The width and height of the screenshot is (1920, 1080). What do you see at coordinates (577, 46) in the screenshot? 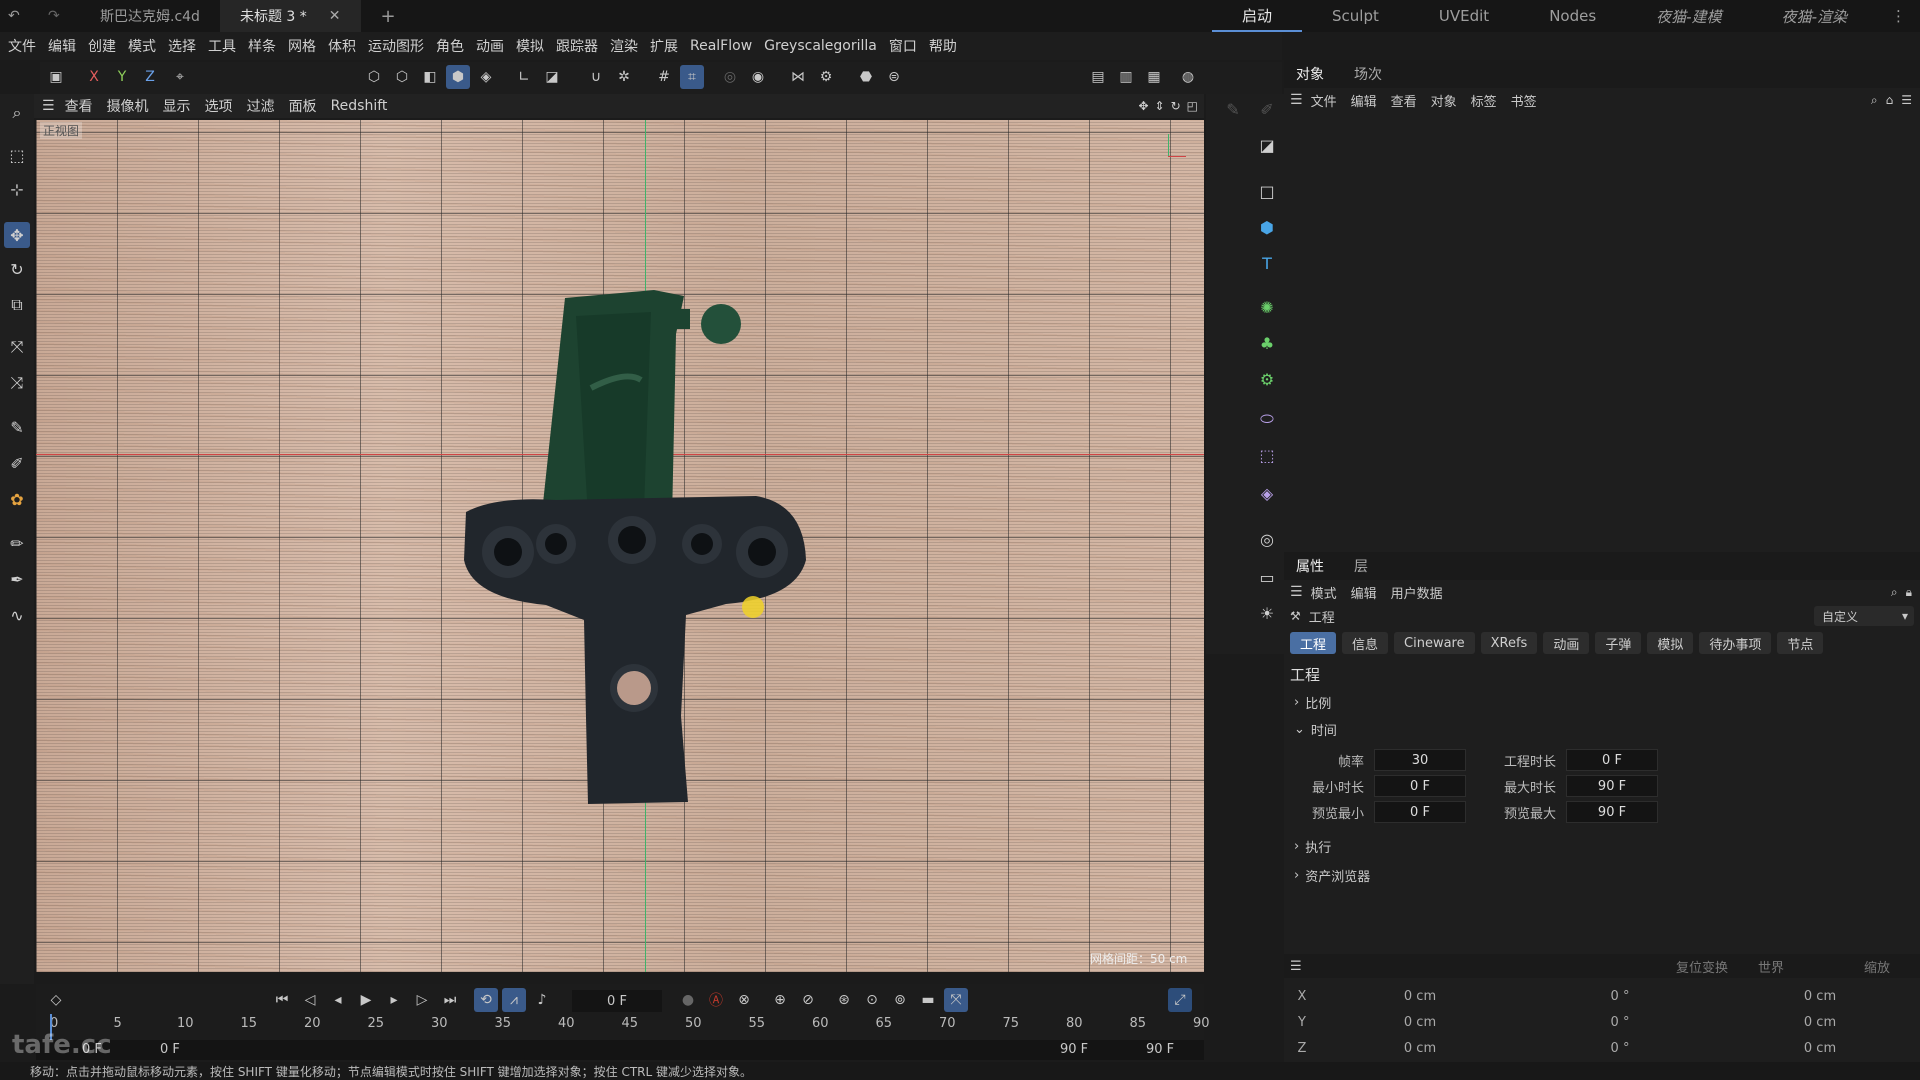
I see `menu-tracker: 跟踪器` at bounding box center [577, 46].